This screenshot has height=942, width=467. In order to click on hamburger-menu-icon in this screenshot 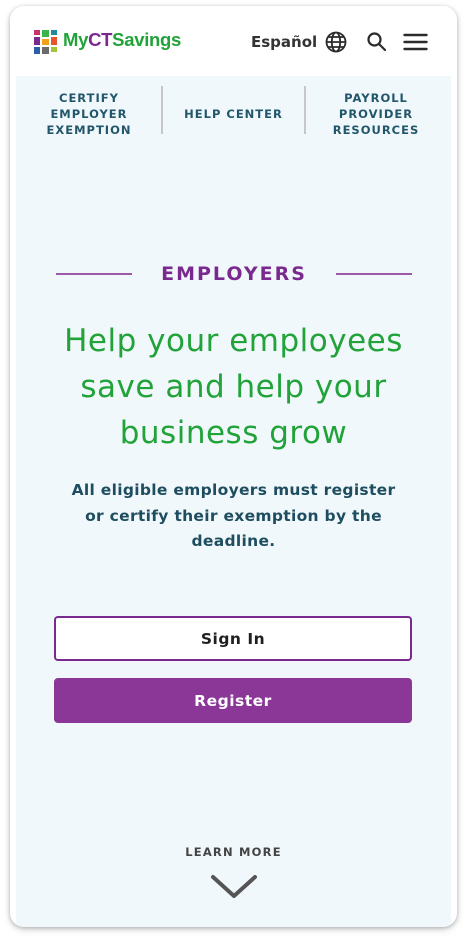, I will do `click(415, 42)`.